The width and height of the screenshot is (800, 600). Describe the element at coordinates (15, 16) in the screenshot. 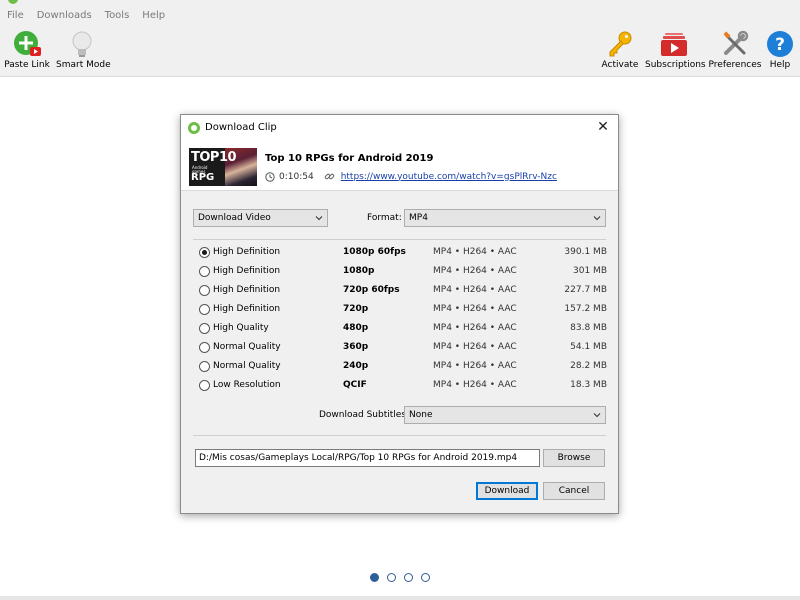

I see `menu-file: File` at that location.